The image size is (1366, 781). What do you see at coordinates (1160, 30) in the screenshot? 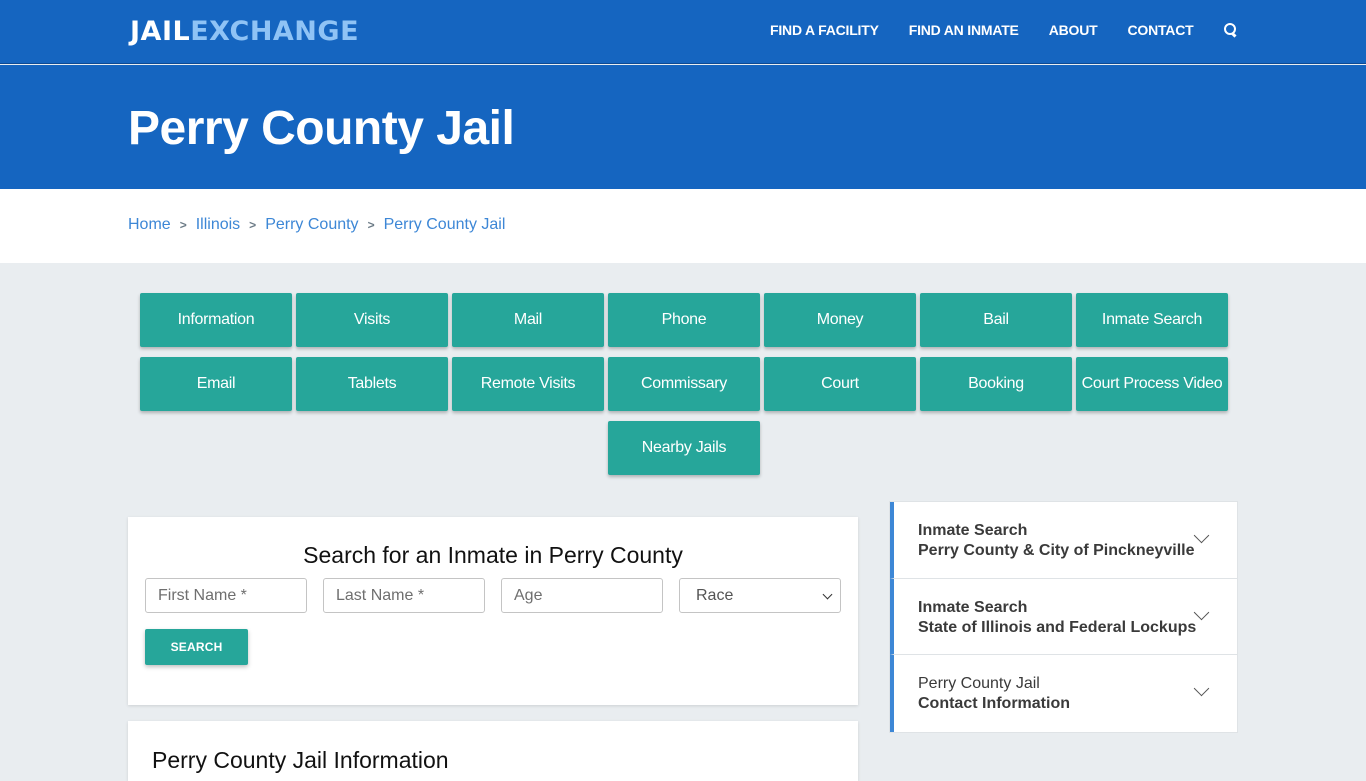
I see `nav-contact: CONTACT` at bounding box center [1160, 30].